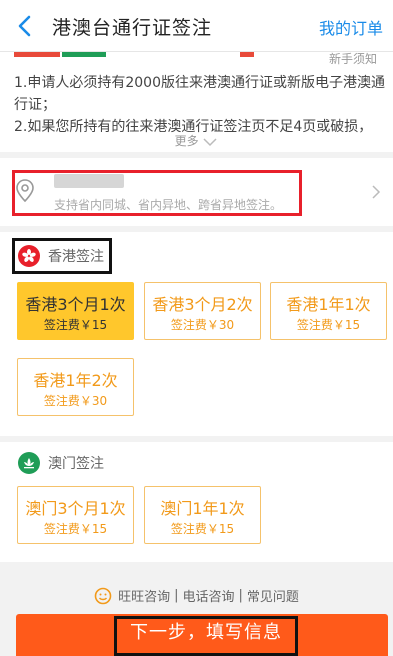 This screenshot has width=393, height=656. I want to click on option-name: 香港3个月1次, so click(75, 304).